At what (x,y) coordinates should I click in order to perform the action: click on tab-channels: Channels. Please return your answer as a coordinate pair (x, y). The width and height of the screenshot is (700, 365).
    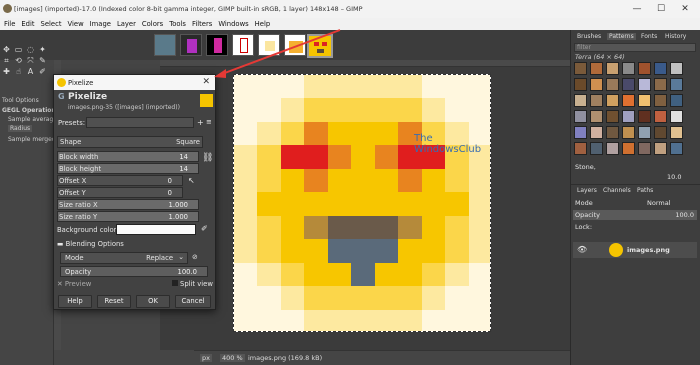
    Looking at the image, I should click on (617, 190).